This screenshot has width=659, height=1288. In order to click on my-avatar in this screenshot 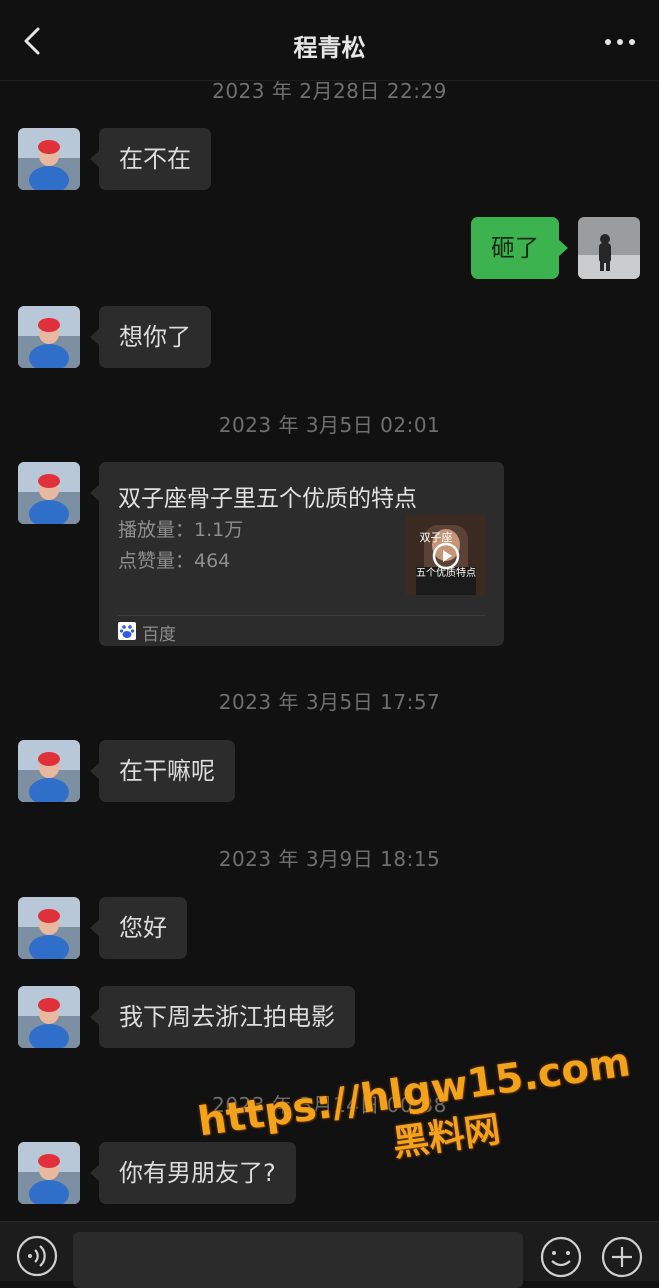, I will do `click(609, 248)`.